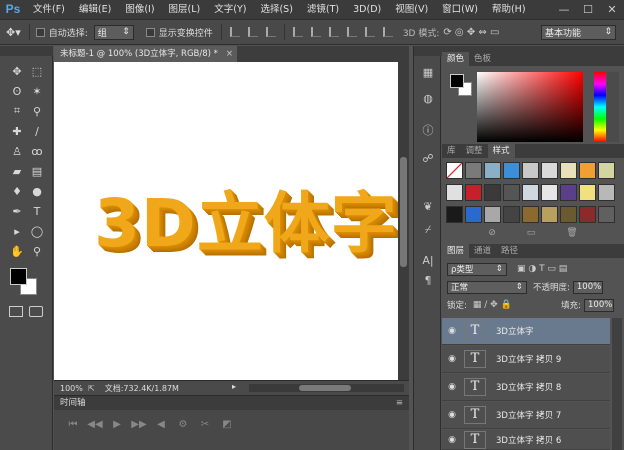 This screenshot has width=624, height=450. Describe the element at coordinates (428, 98) in the screenshot. I see `properties-icon: ◍` at that location.